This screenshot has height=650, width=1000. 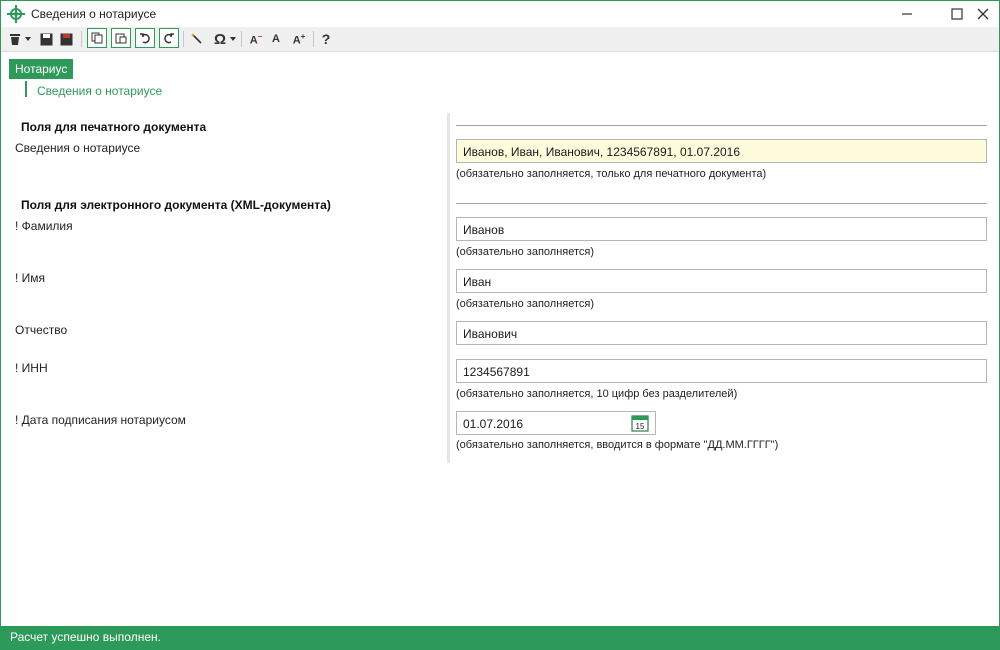 I want to click on font-decrease-button: A−, so click(x=256, y=39).